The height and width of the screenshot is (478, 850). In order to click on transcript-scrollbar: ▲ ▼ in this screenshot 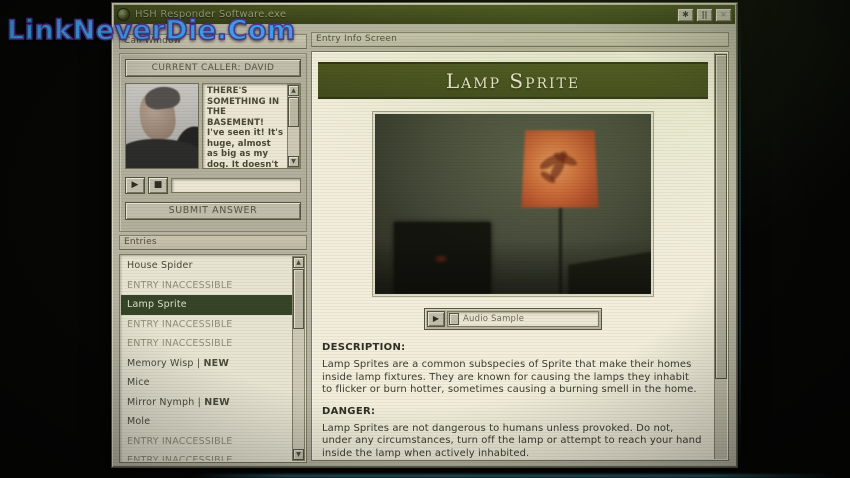, I will do `click(293, 126)`.